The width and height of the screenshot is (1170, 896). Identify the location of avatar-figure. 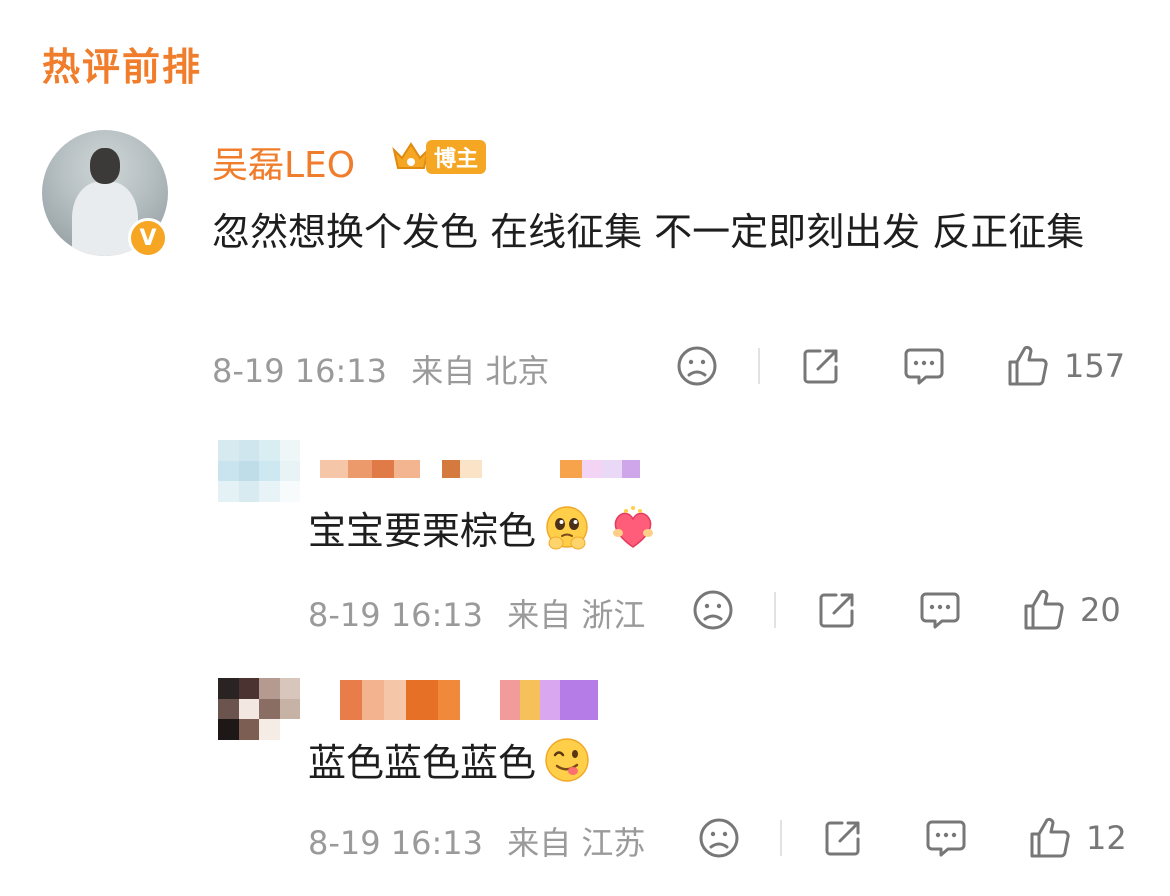
(105, 219).